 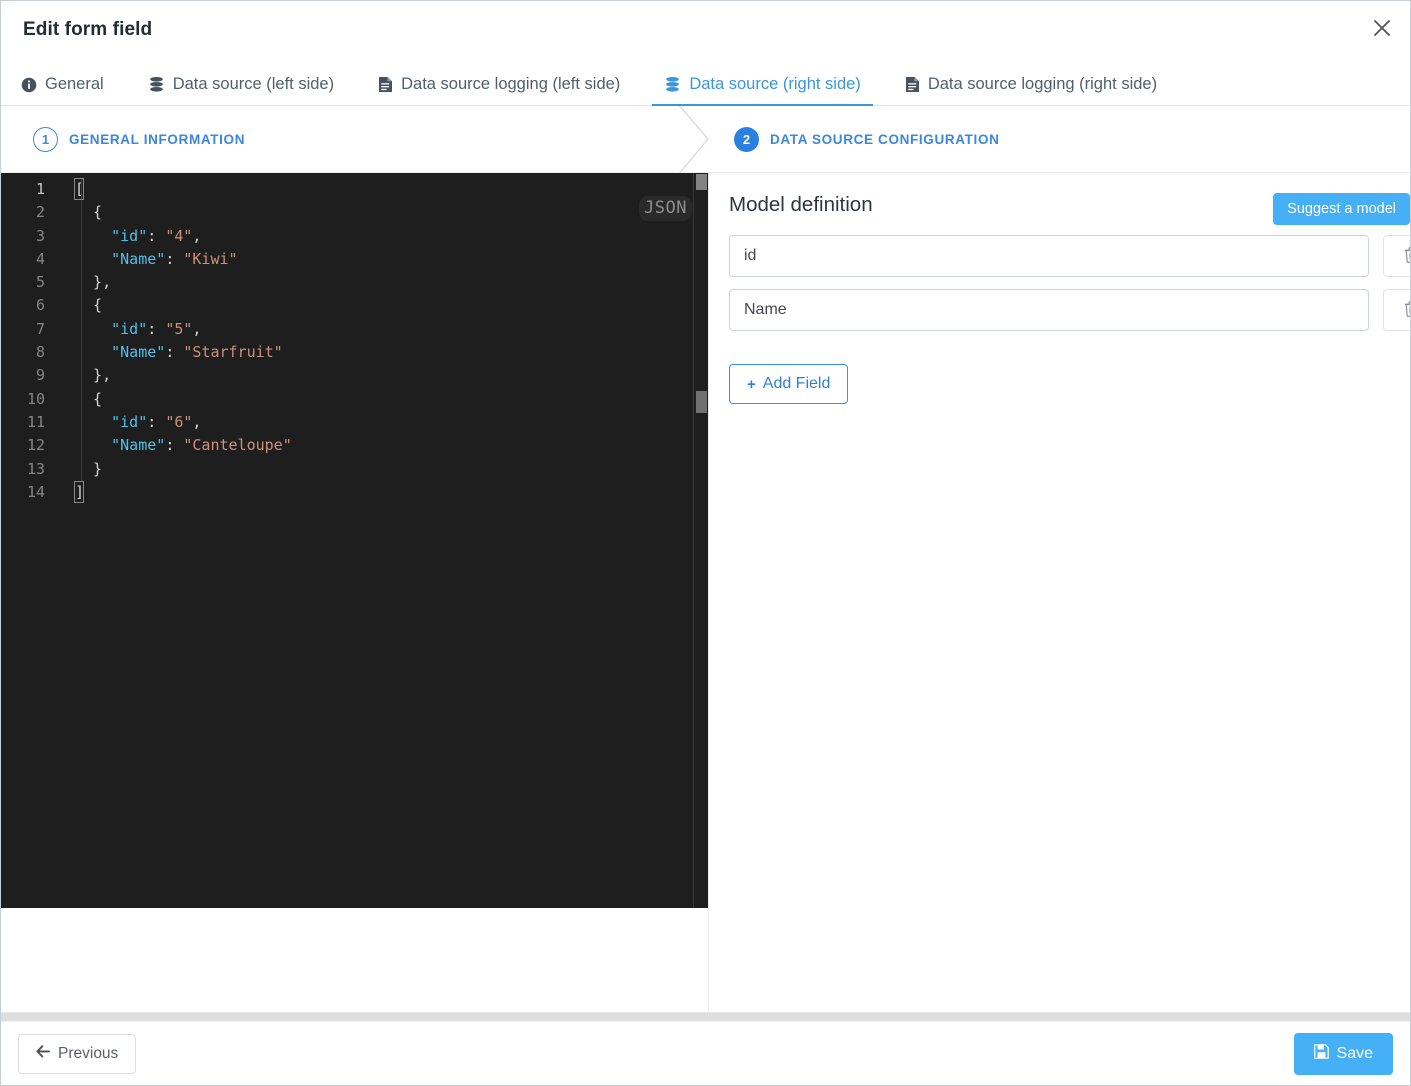 I want to click on line-number: 13, so click(x=35, y=468).